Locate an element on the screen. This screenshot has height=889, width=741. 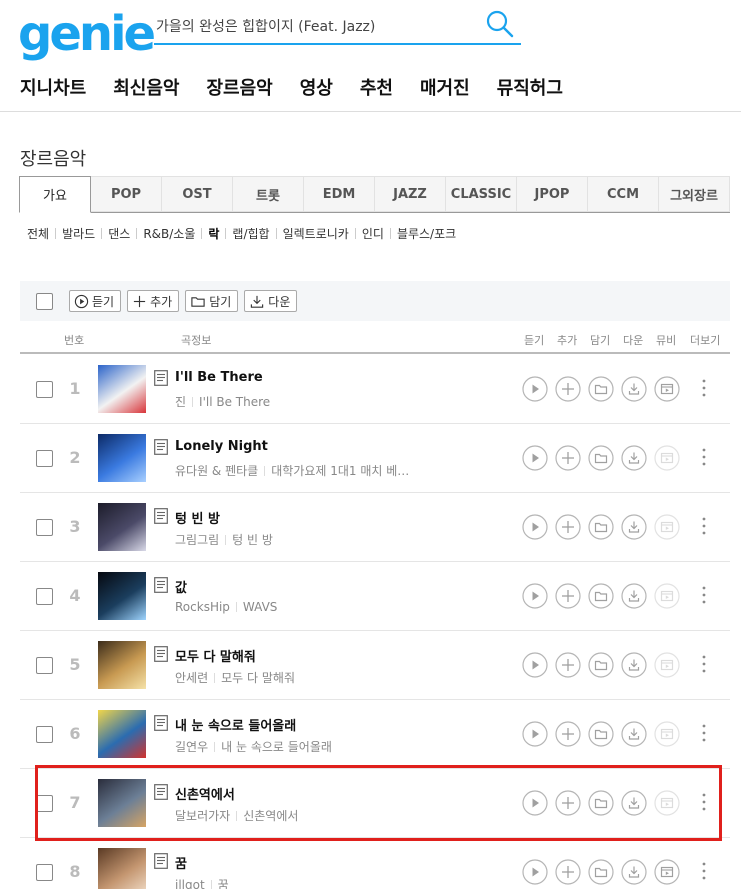
download-selected-button: 다운 is located at coordinates (271, 301).